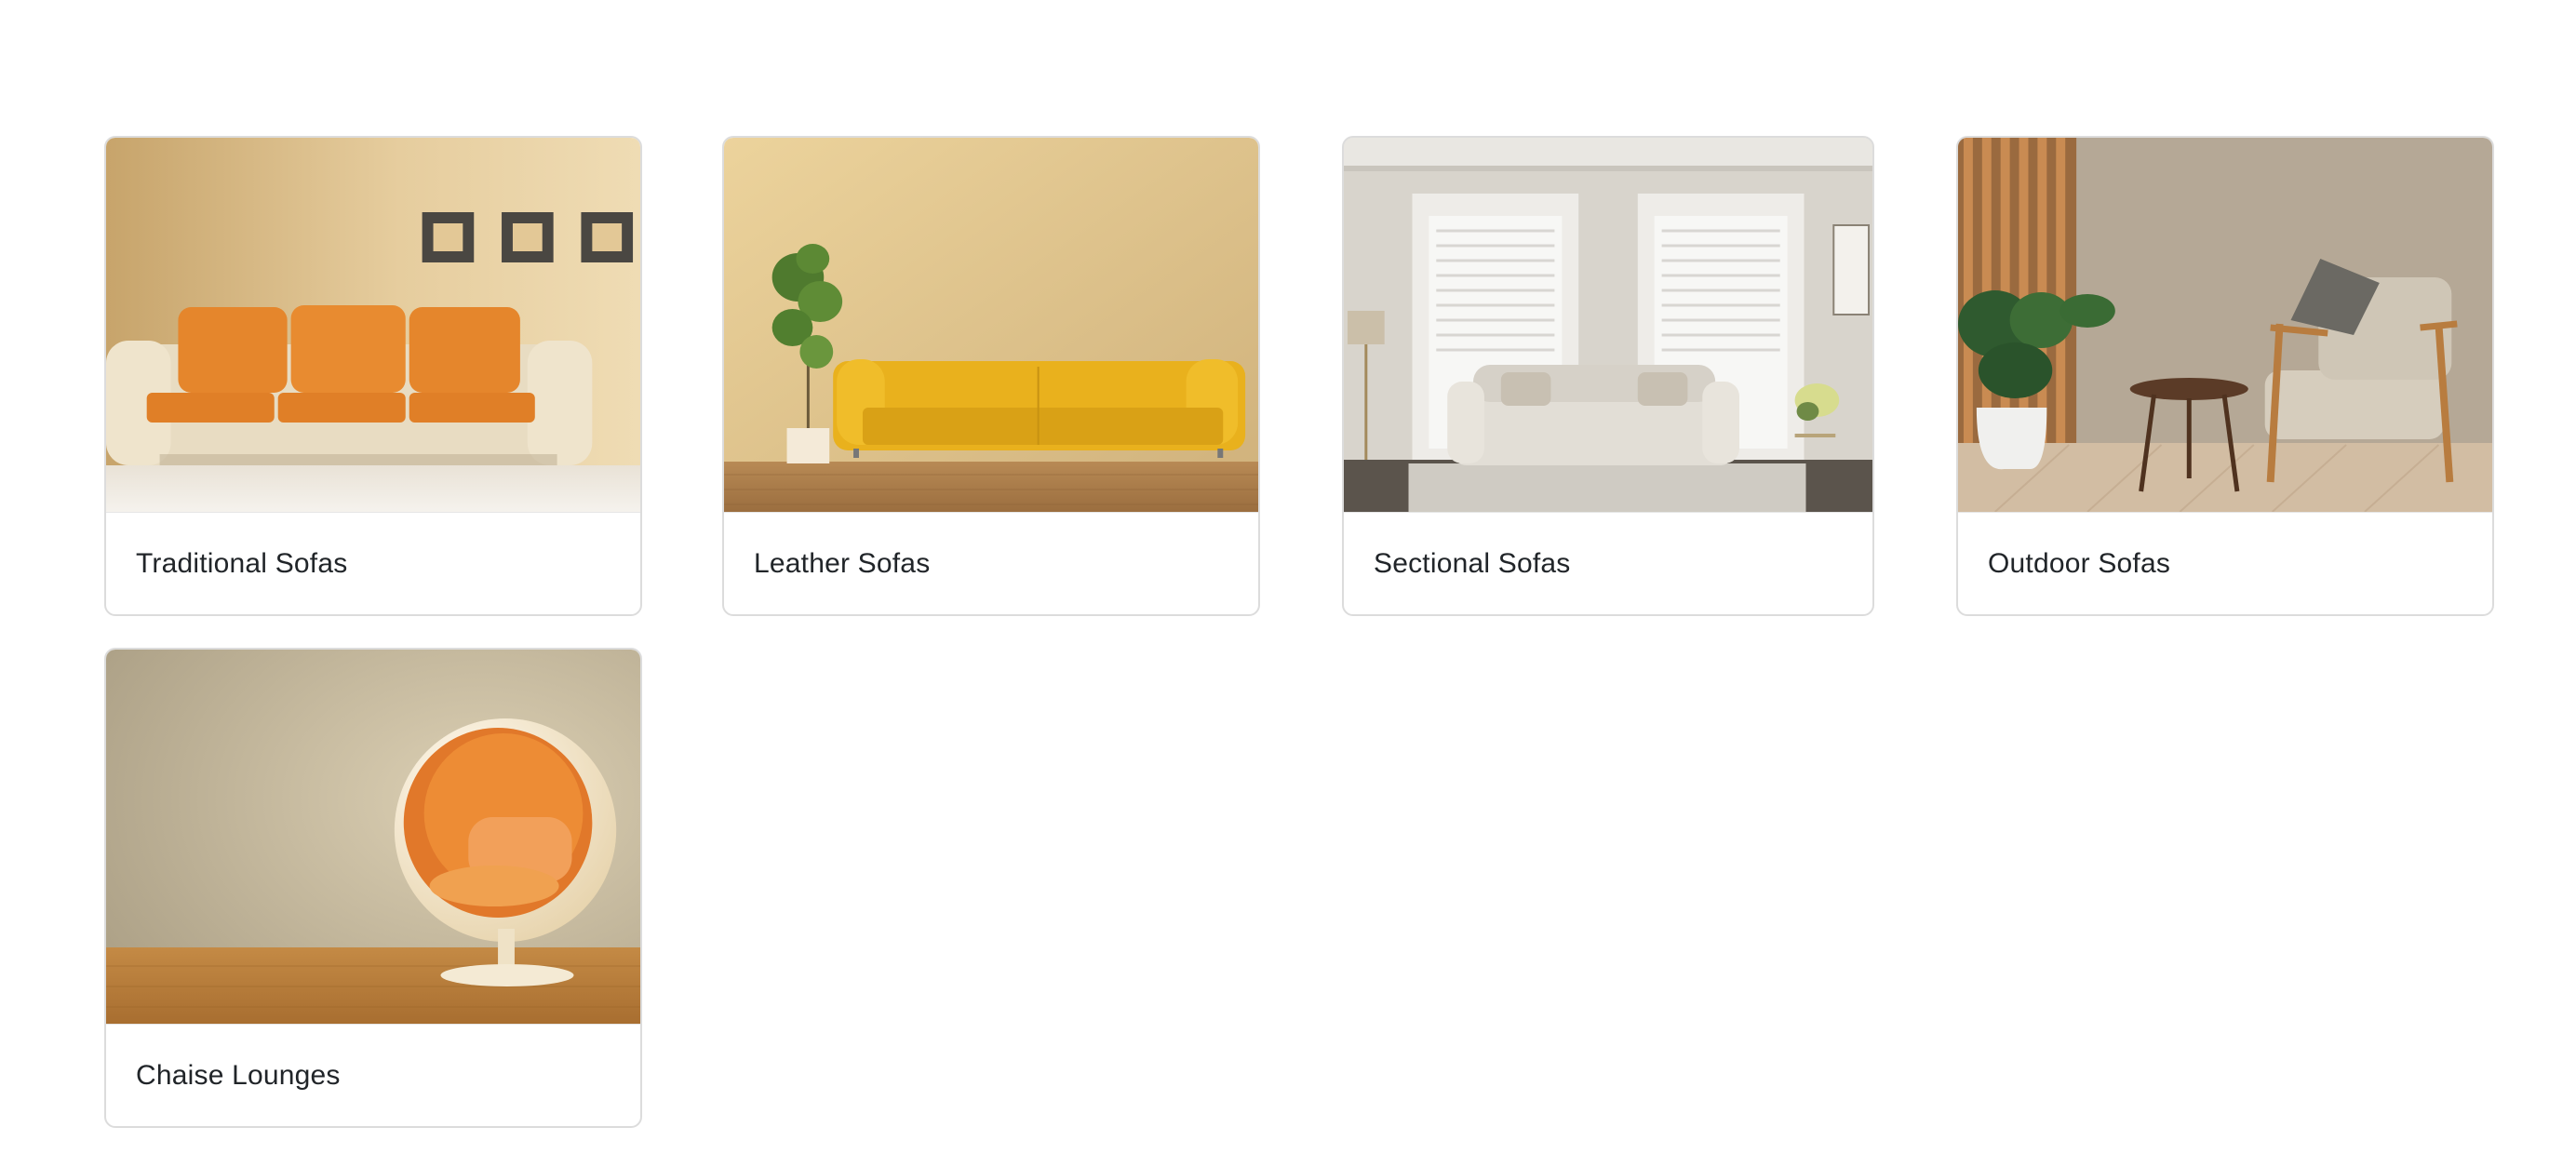 Image resolution: width=2576 pixels, height=1154 pixels. I want to click on yellow-leather-sofa-image, so click(991, 325).